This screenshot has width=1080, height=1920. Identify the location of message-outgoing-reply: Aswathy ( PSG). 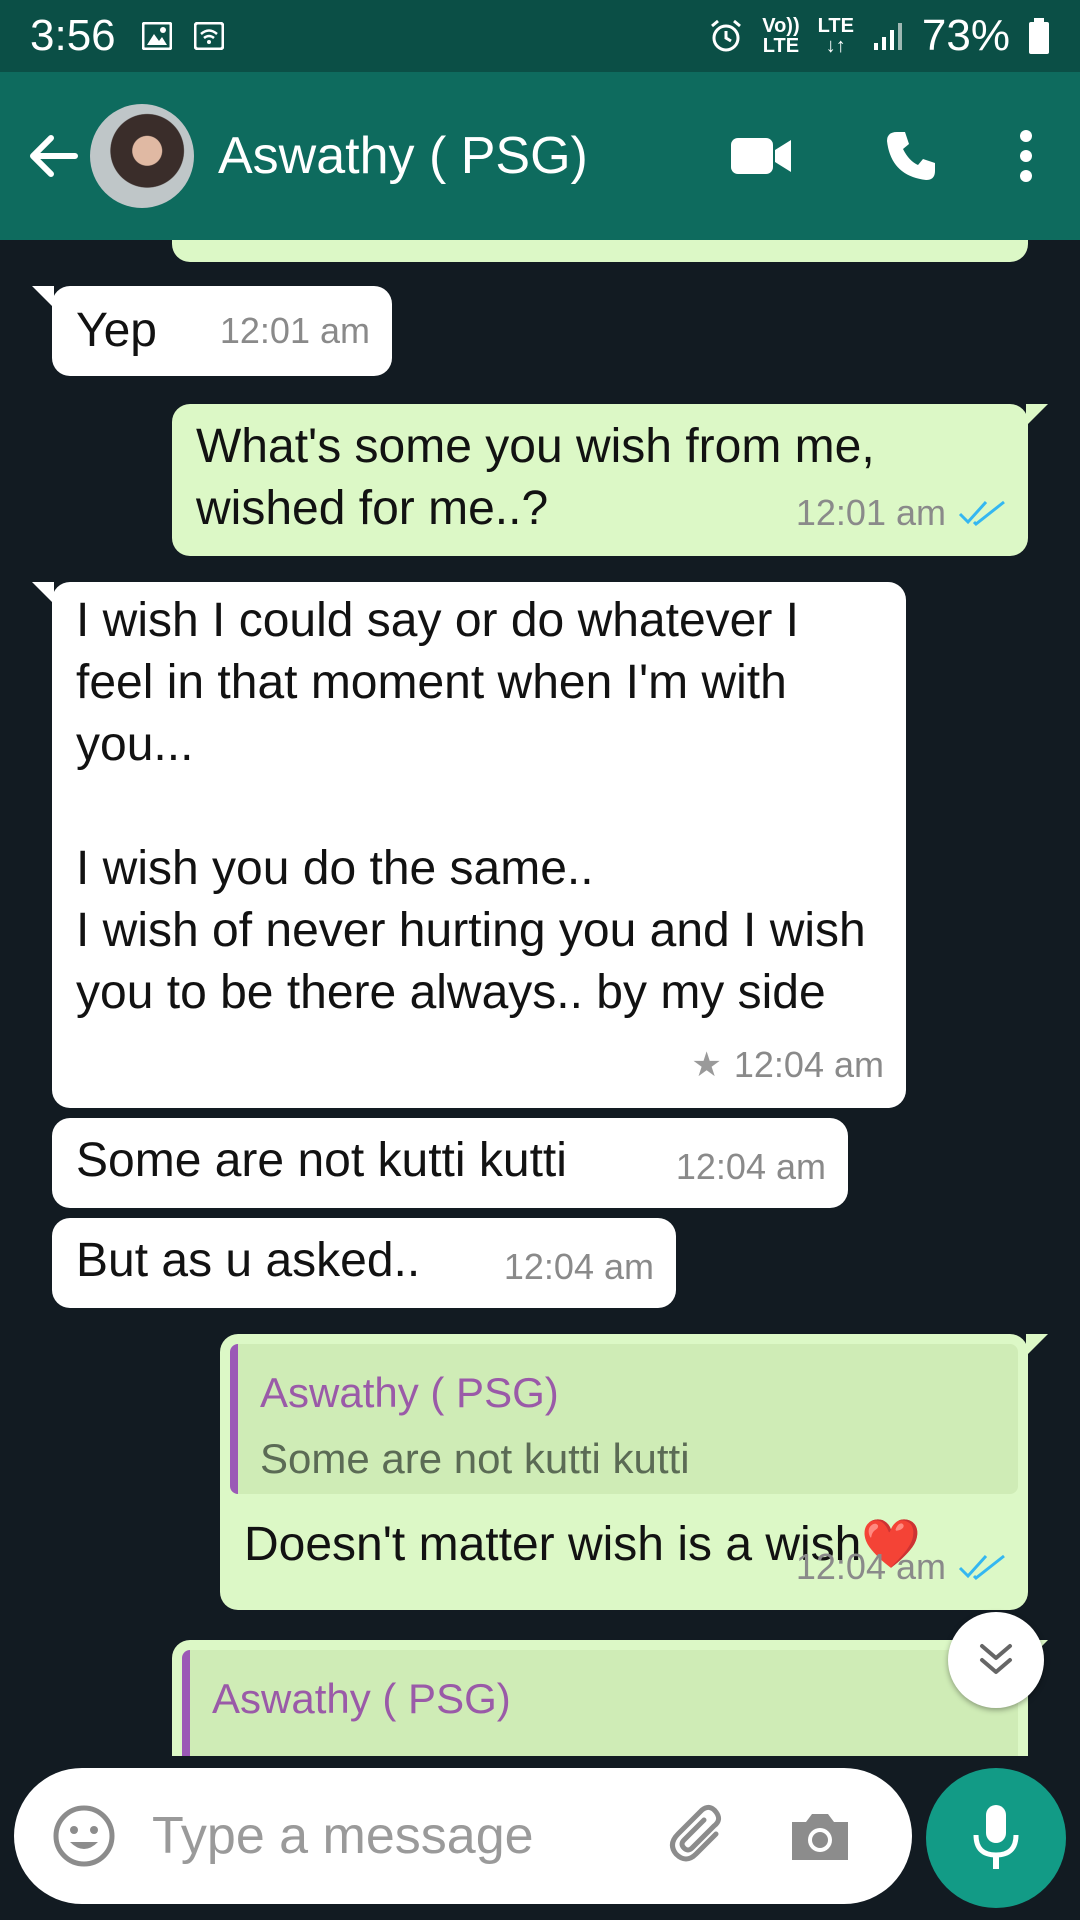
(610, 1698).